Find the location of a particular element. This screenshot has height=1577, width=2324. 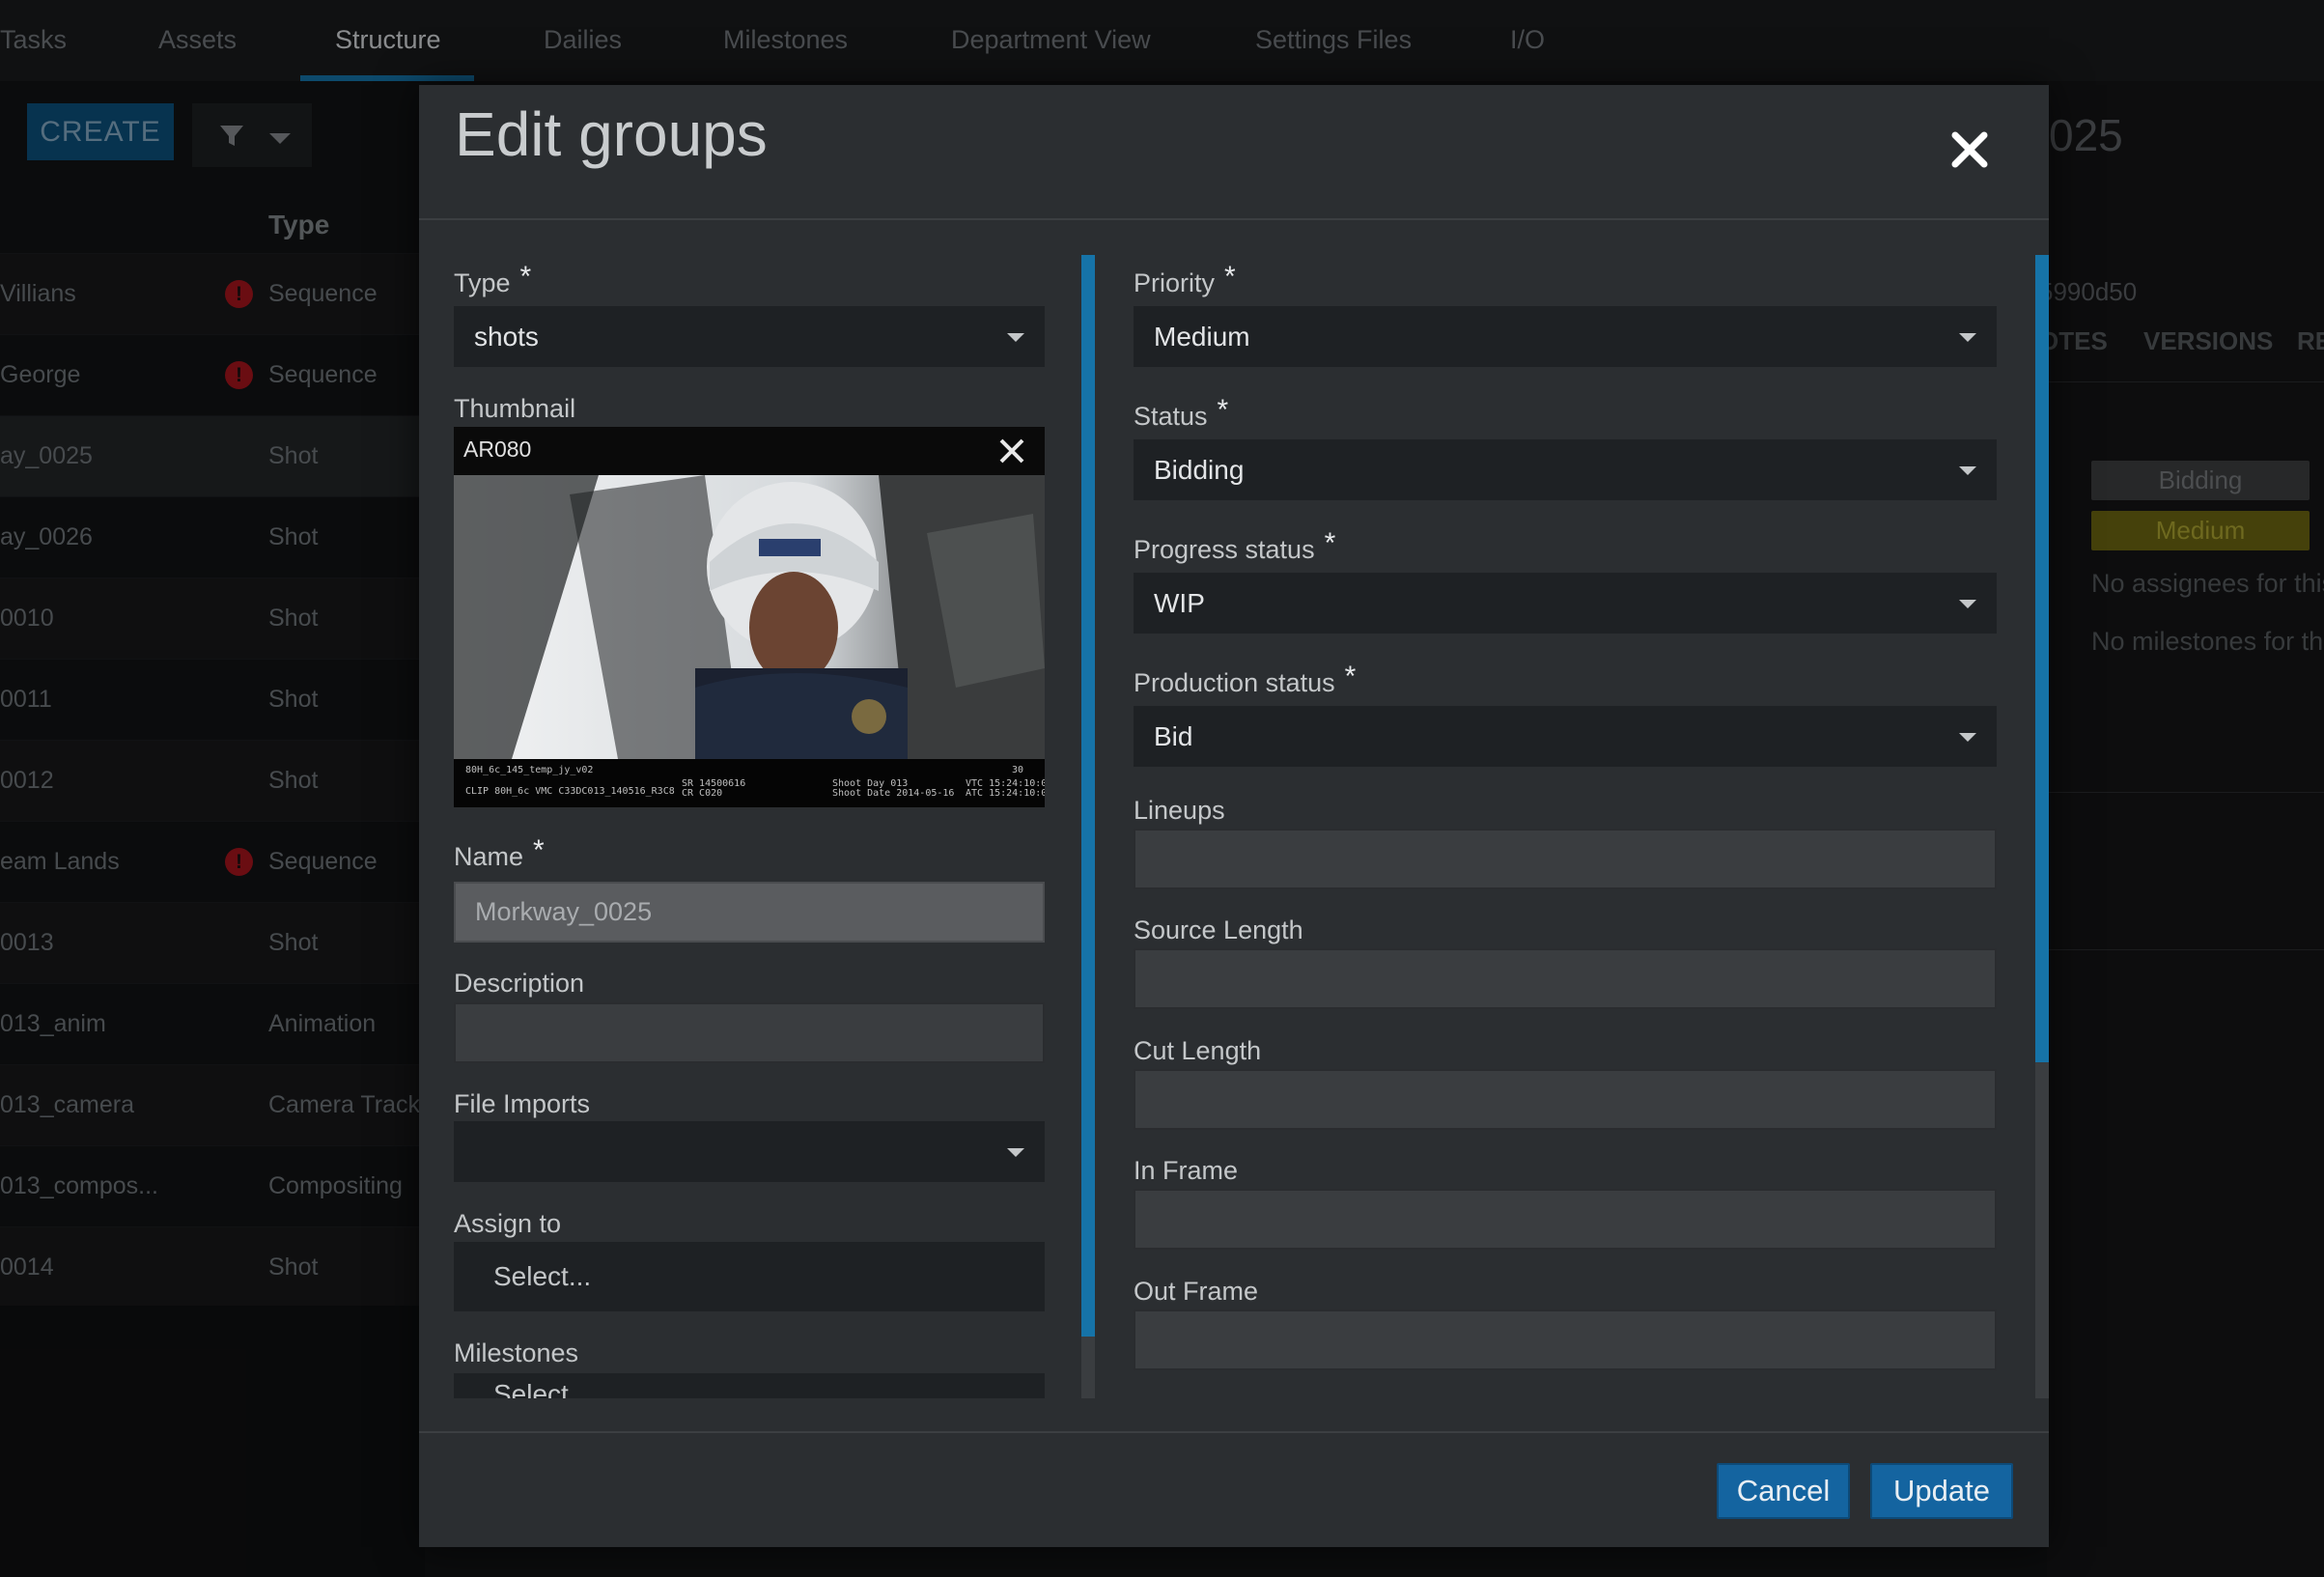

assign-to-label: Assign to is located at coordinates (508, 1224).